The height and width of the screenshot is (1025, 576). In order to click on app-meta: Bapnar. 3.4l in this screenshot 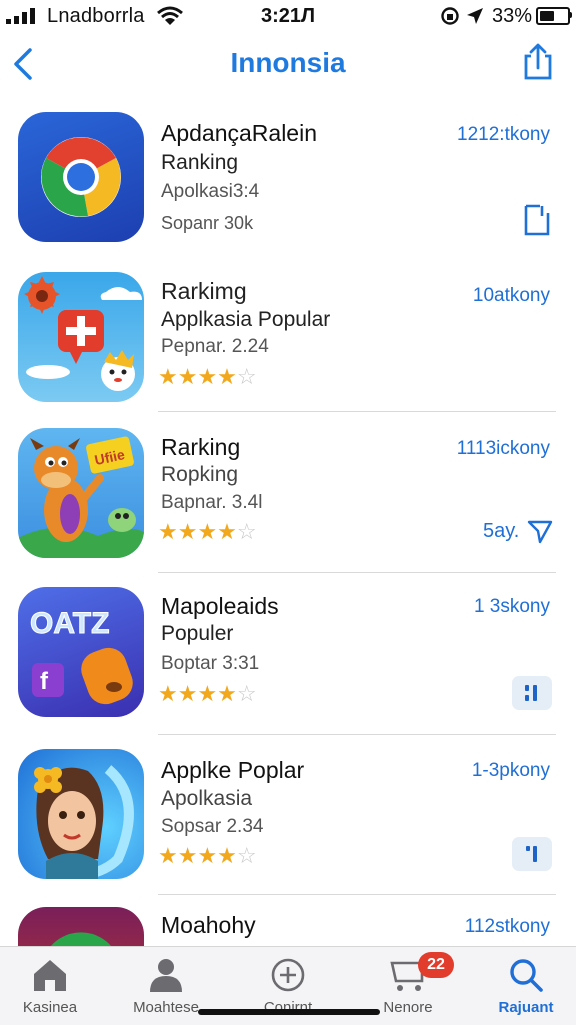, I will do `click(212, 502)`.